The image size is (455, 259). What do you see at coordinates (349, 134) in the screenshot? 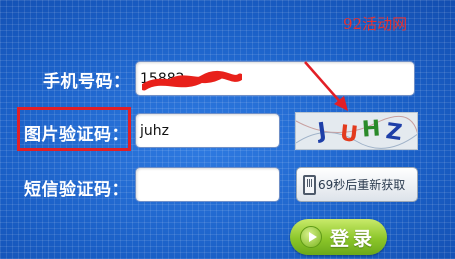
I see `captcha-char: U` at bounding box center [349, 134].